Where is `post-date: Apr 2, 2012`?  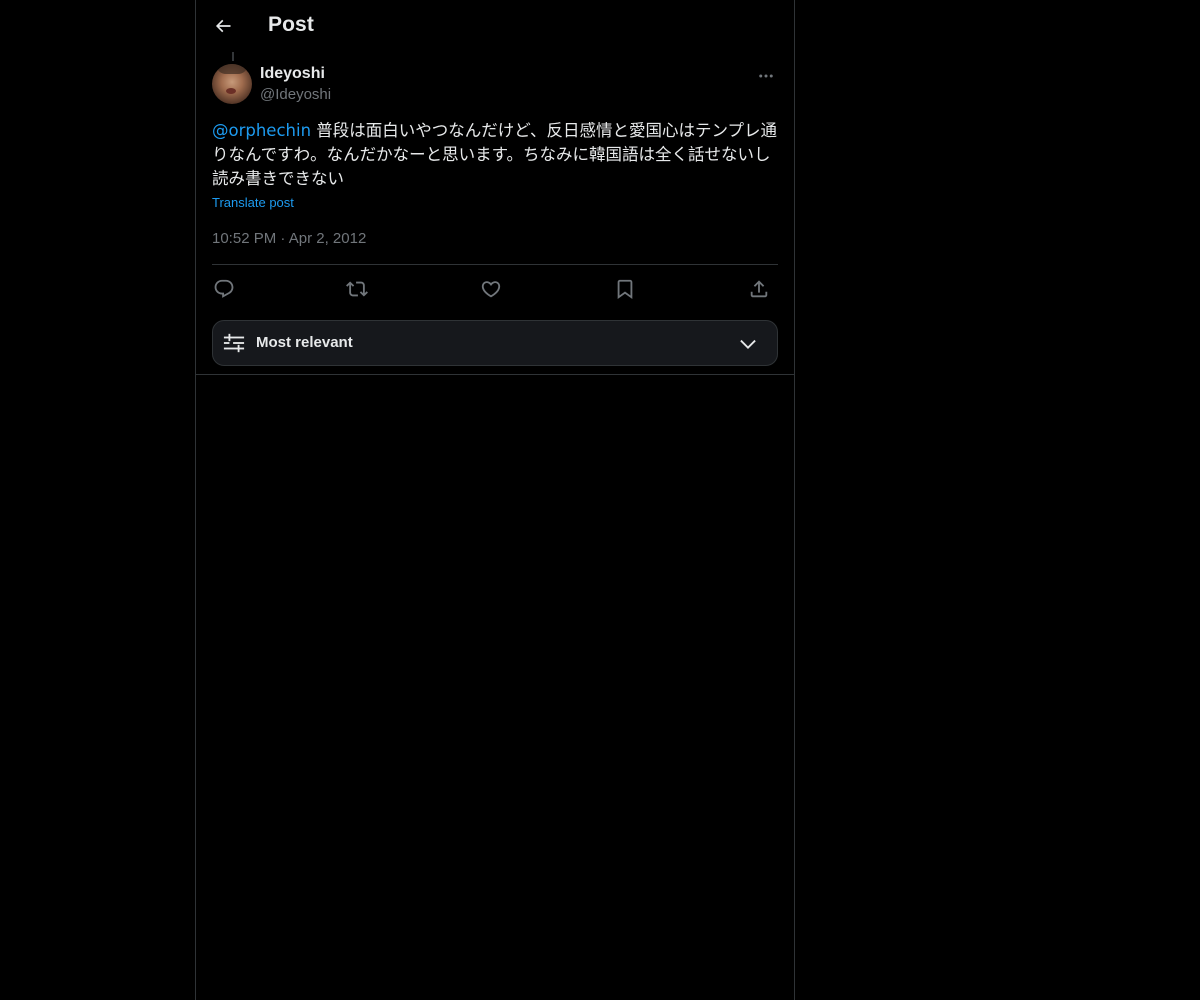 post-date: Apr 2, 2012 is located at coordinates (328, 238).